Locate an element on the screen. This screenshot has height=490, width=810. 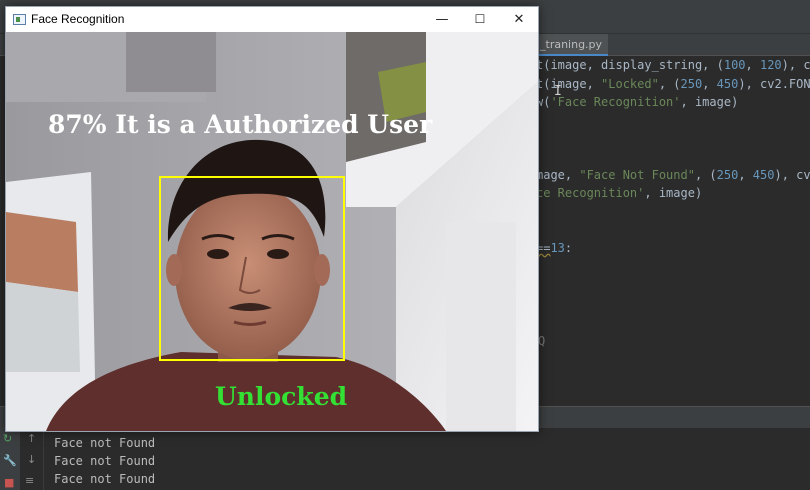
code-line: ce Recognition', image) is located at coordinates (619, 193).